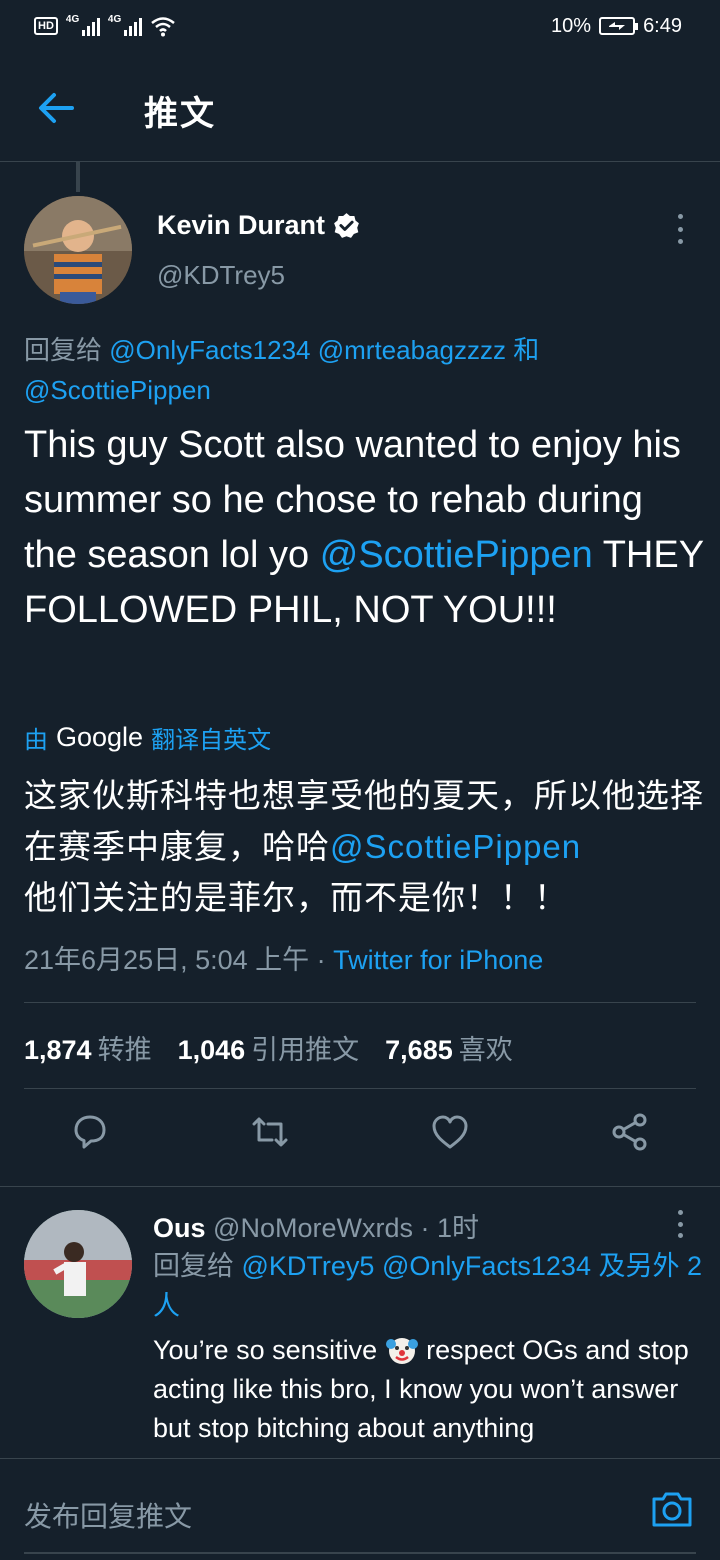  I want to click on network-type-label: 4G, so click(72, 19).